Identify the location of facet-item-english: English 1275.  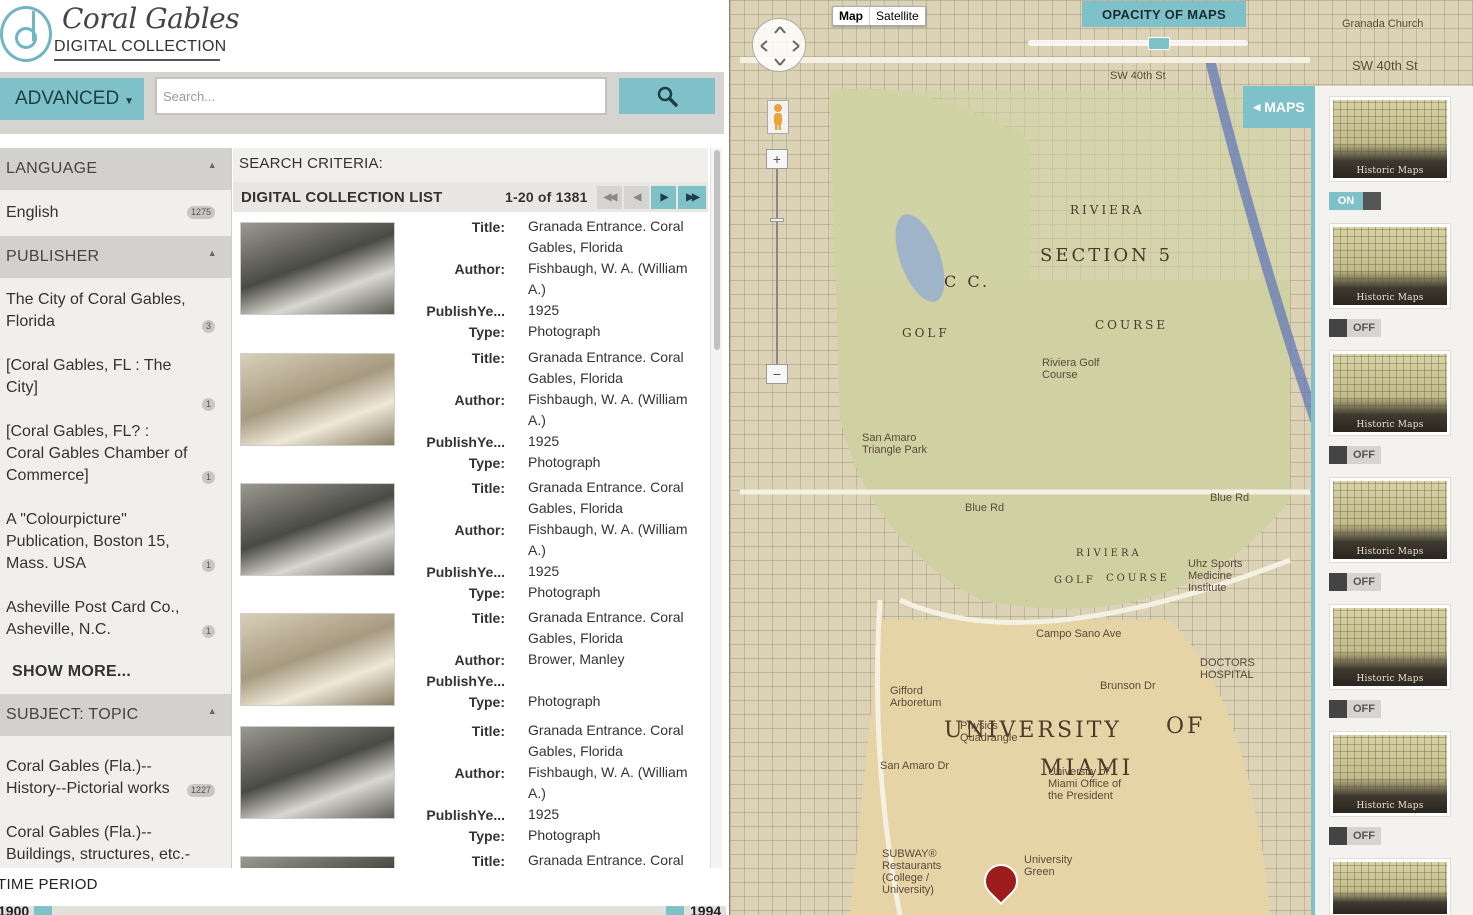
(115, 213).